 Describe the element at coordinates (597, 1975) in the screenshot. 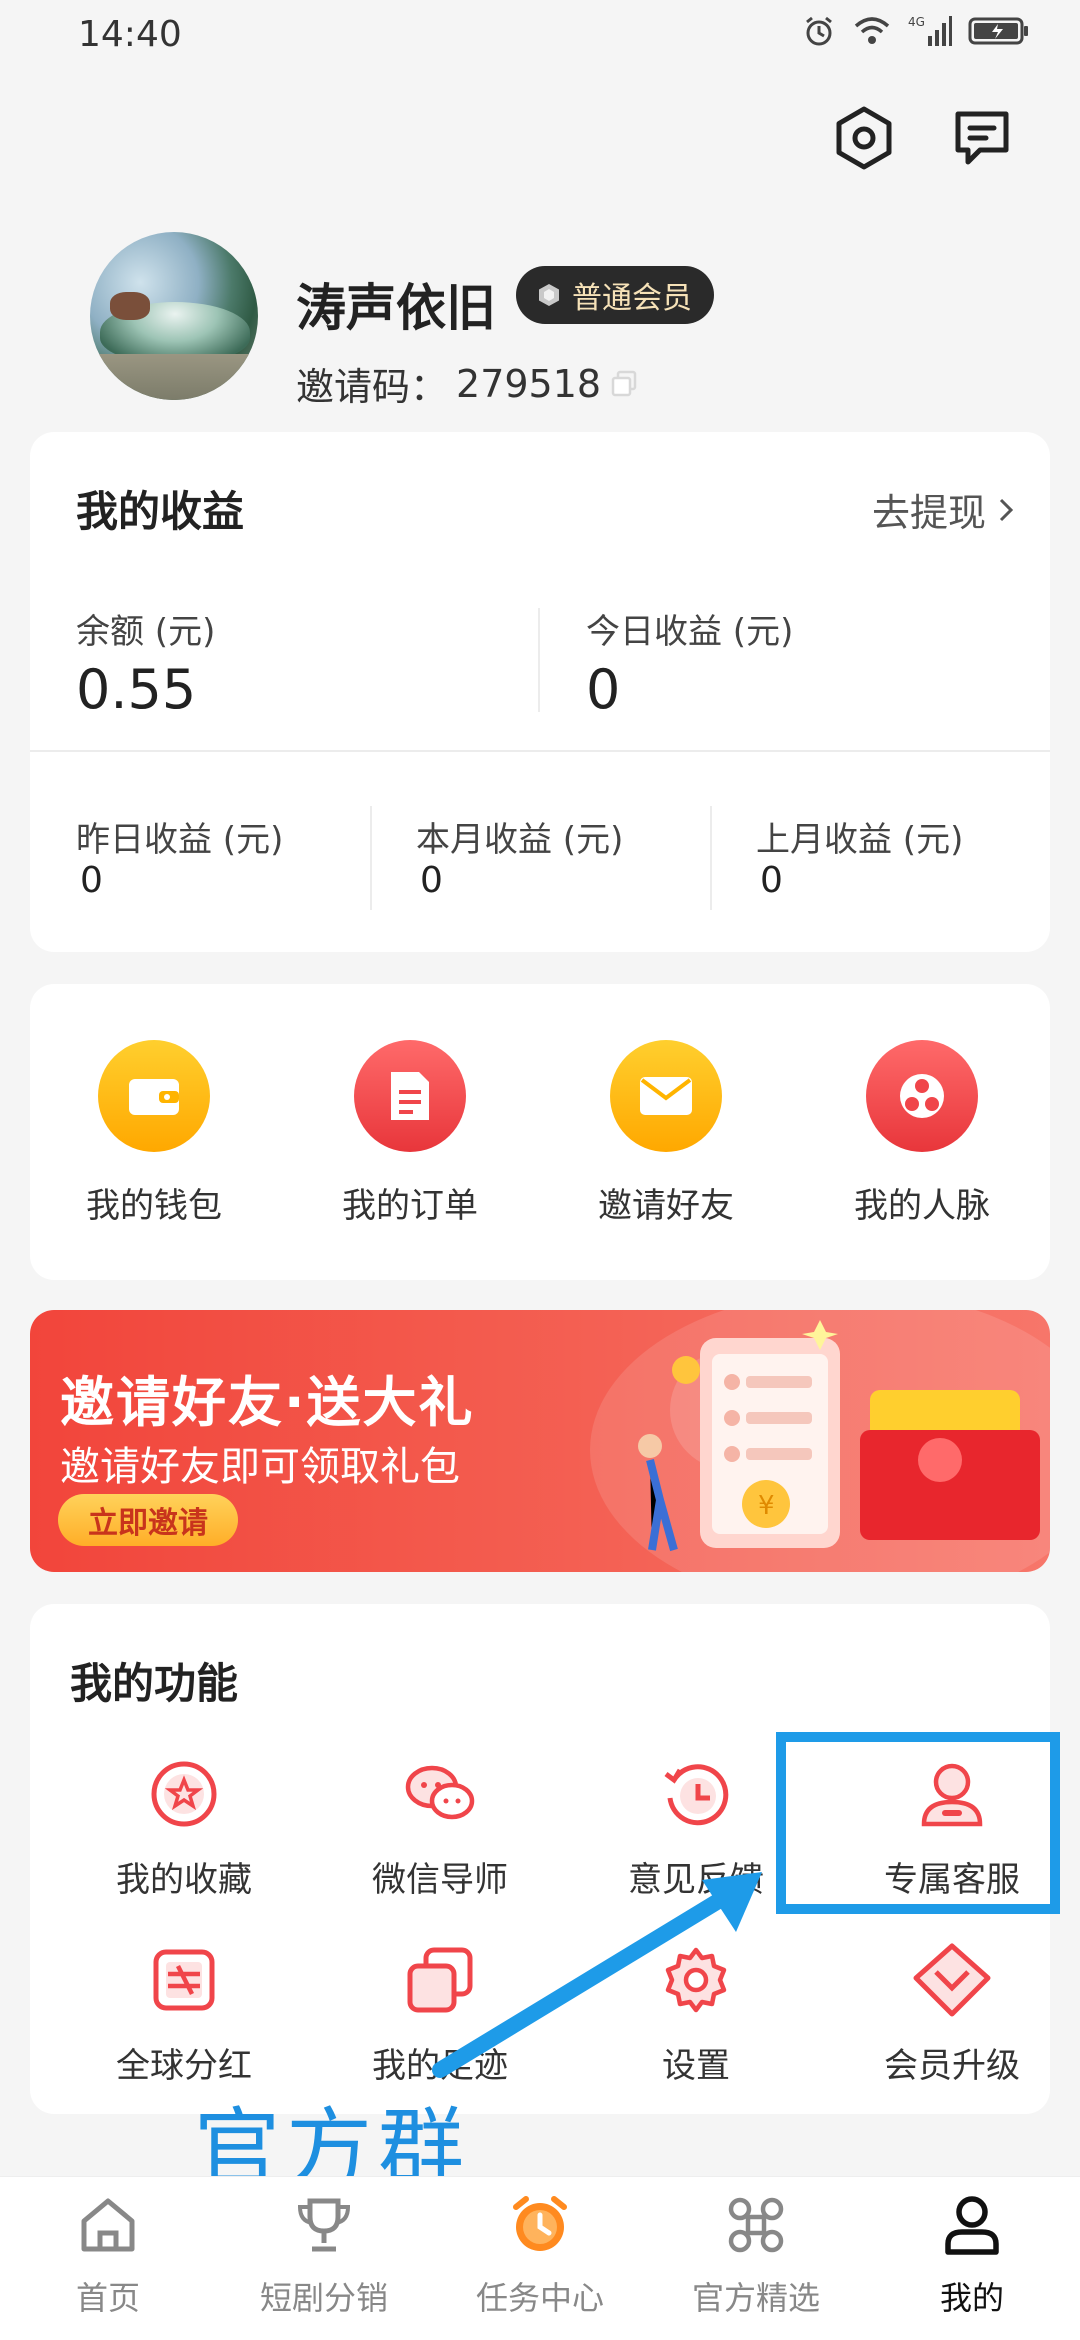

I see `annotation-arrow` at that location.